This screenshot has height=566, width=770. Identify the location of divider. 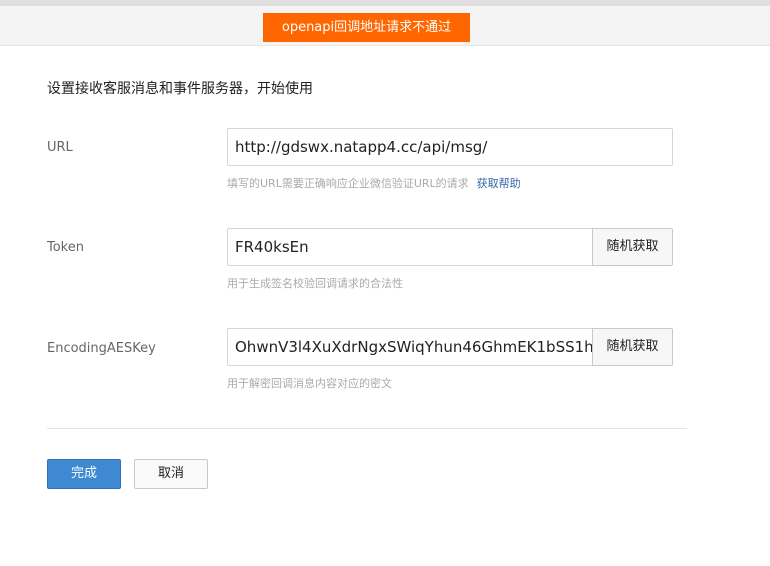
(367, 428).